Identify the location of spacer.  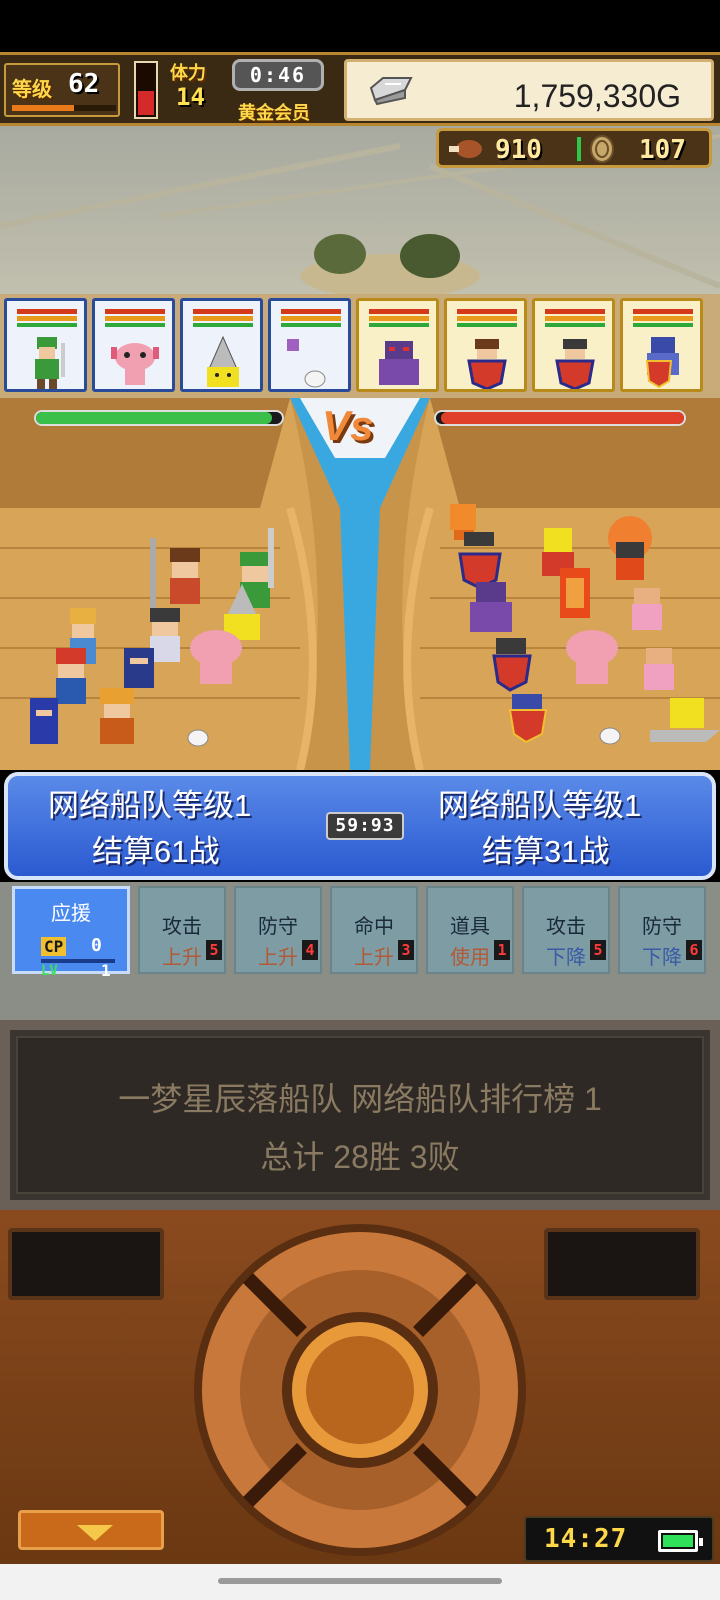
(360, 999).